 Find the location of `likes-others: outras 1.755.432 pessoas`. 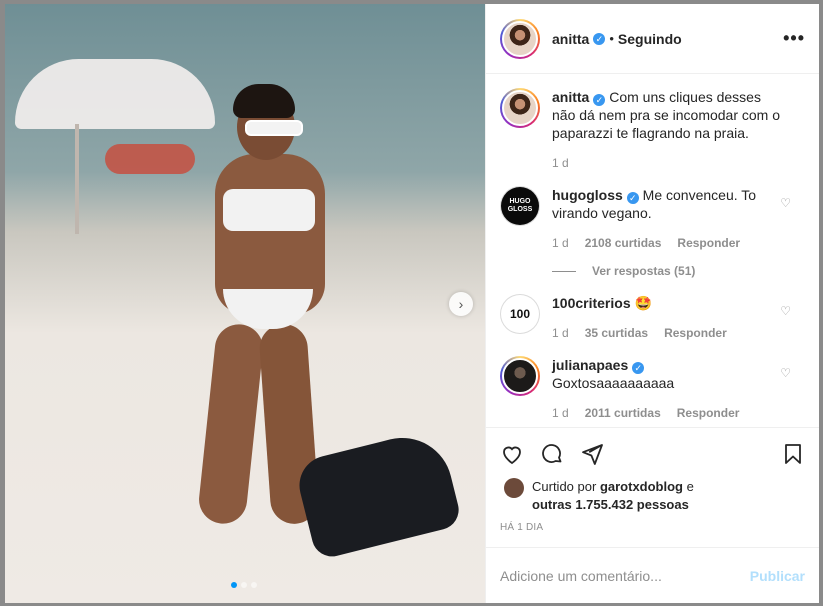

likes-others: outras 1.755.432 pessoas is located at coordinates (610, 504).